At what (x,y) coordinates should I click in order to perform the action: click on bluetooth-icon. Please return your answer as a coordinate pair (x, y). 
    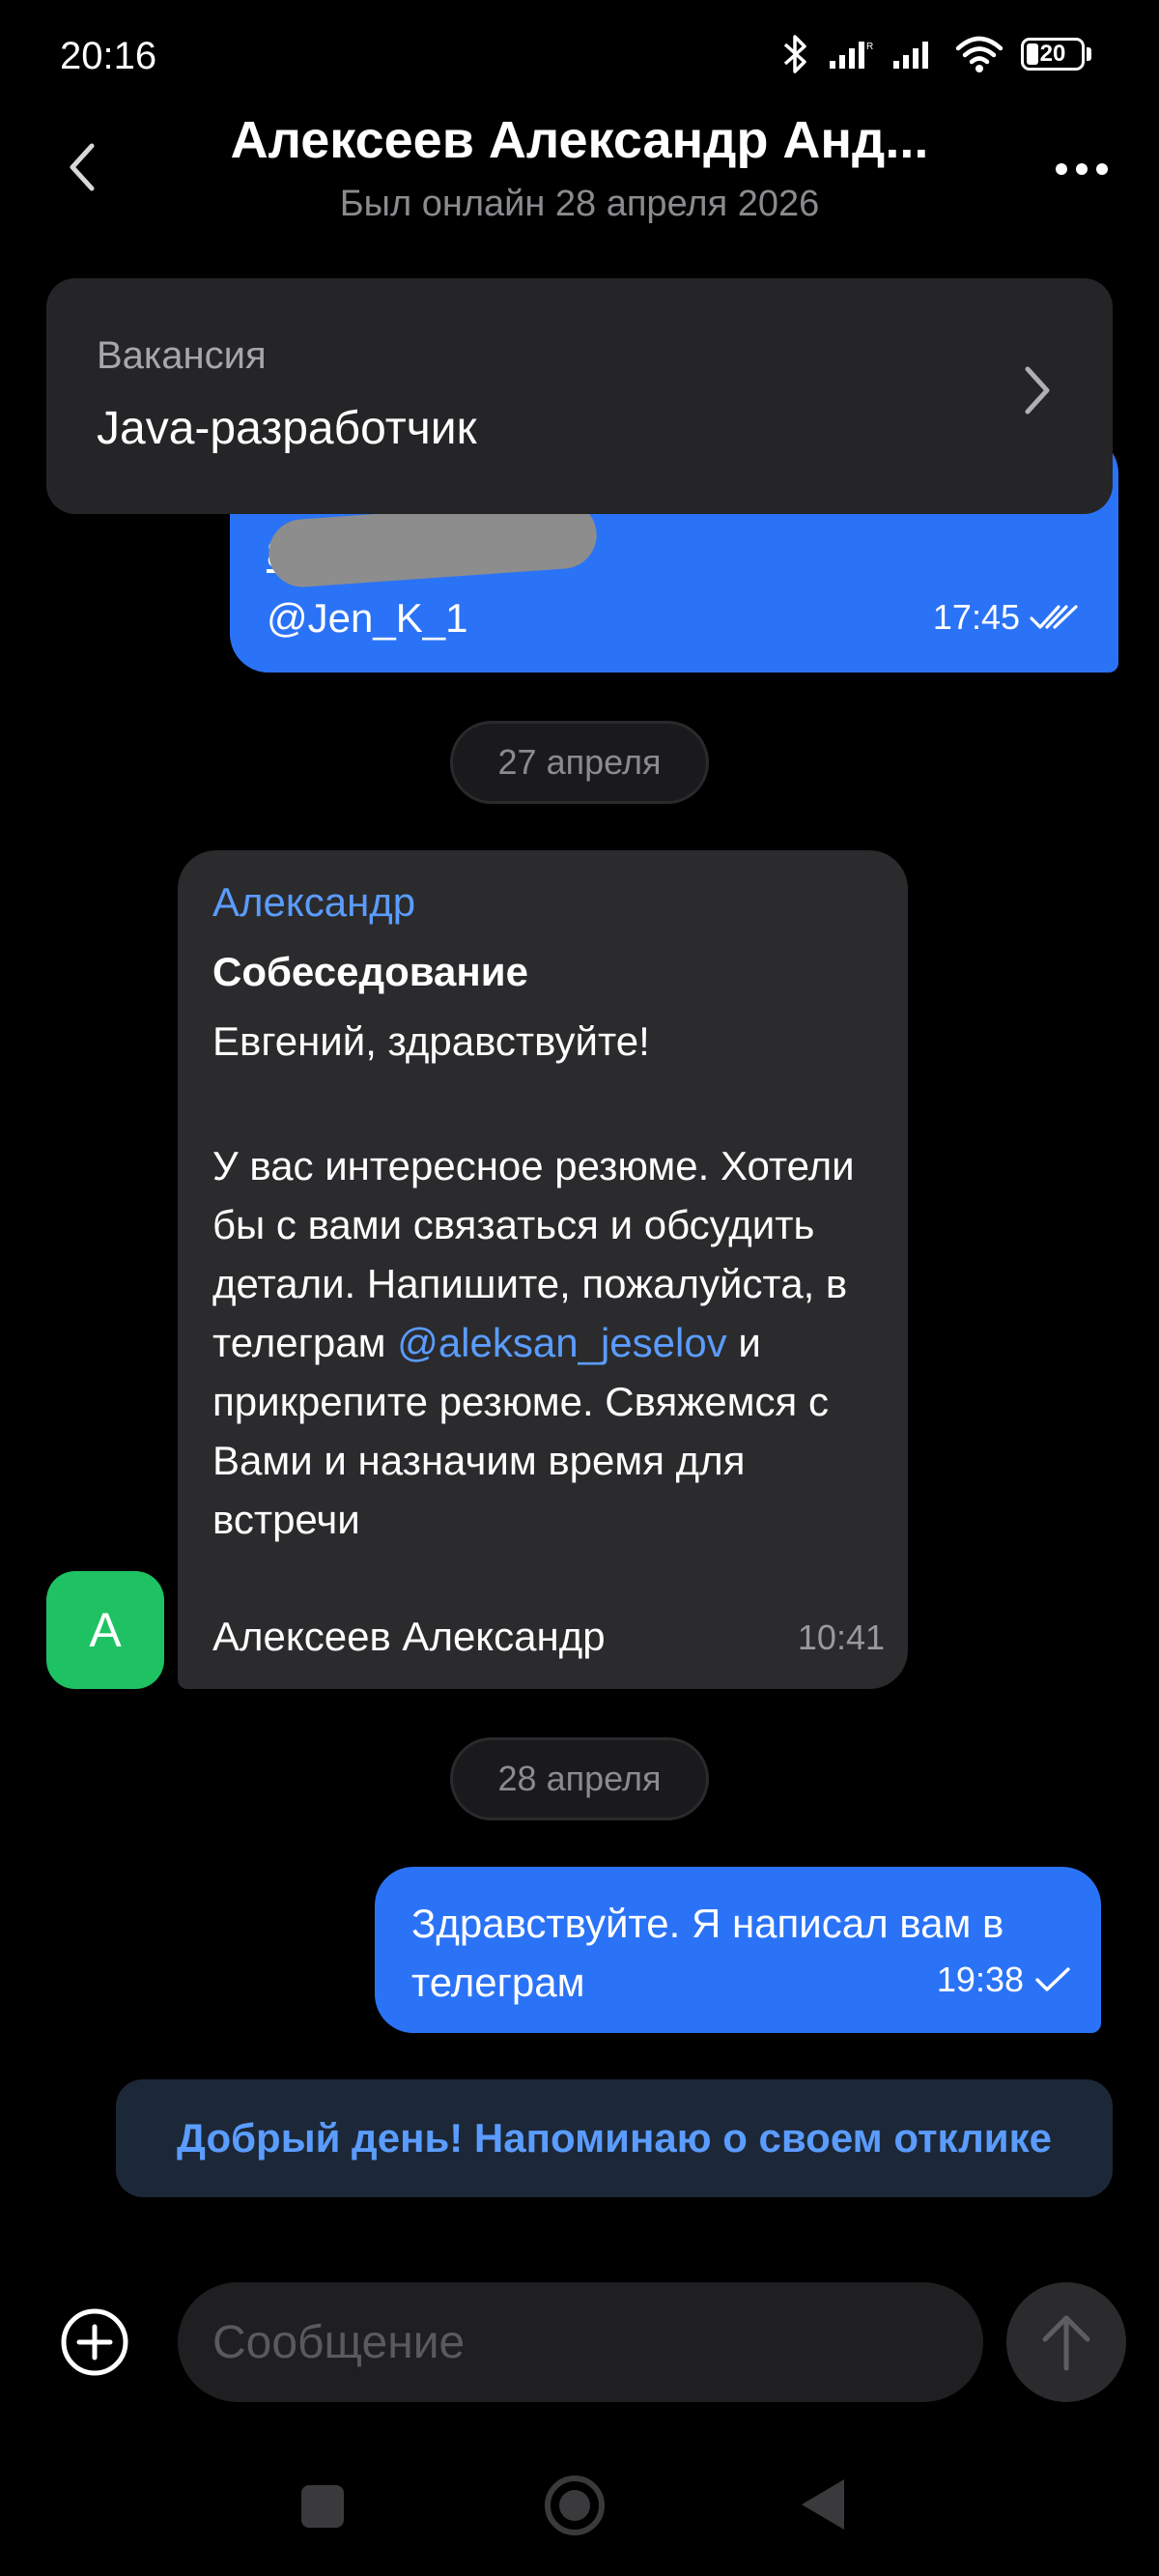
    Looking at the image, I should click on (794, 54).